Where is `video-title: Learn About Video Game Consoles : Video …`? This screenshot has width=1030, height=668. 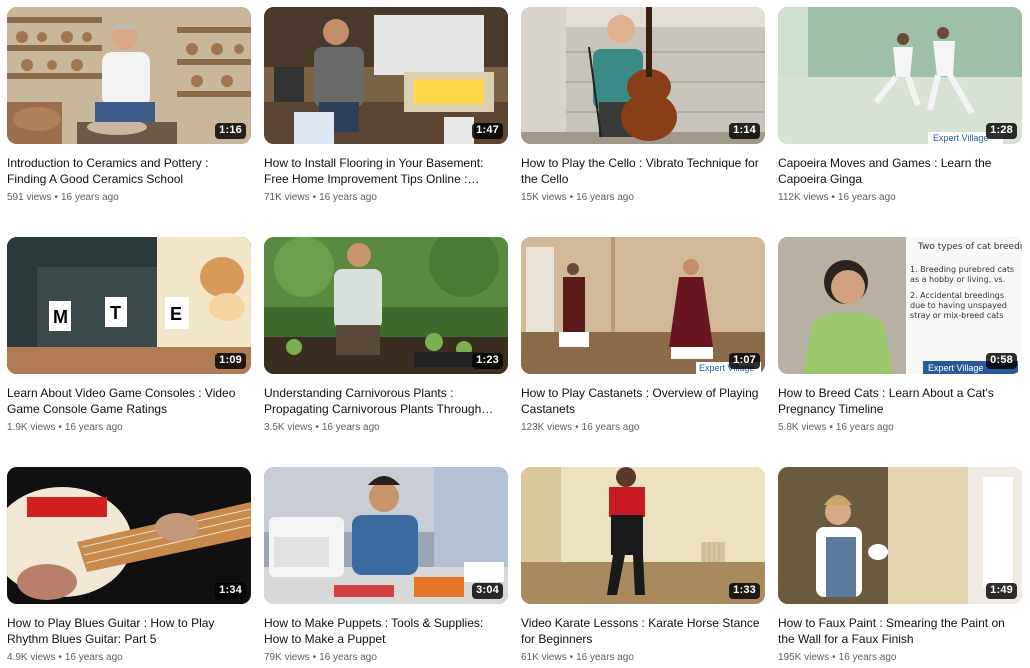
video-title: Learn About Video Game Consoles : Video … is located at coordinates (129, 401).